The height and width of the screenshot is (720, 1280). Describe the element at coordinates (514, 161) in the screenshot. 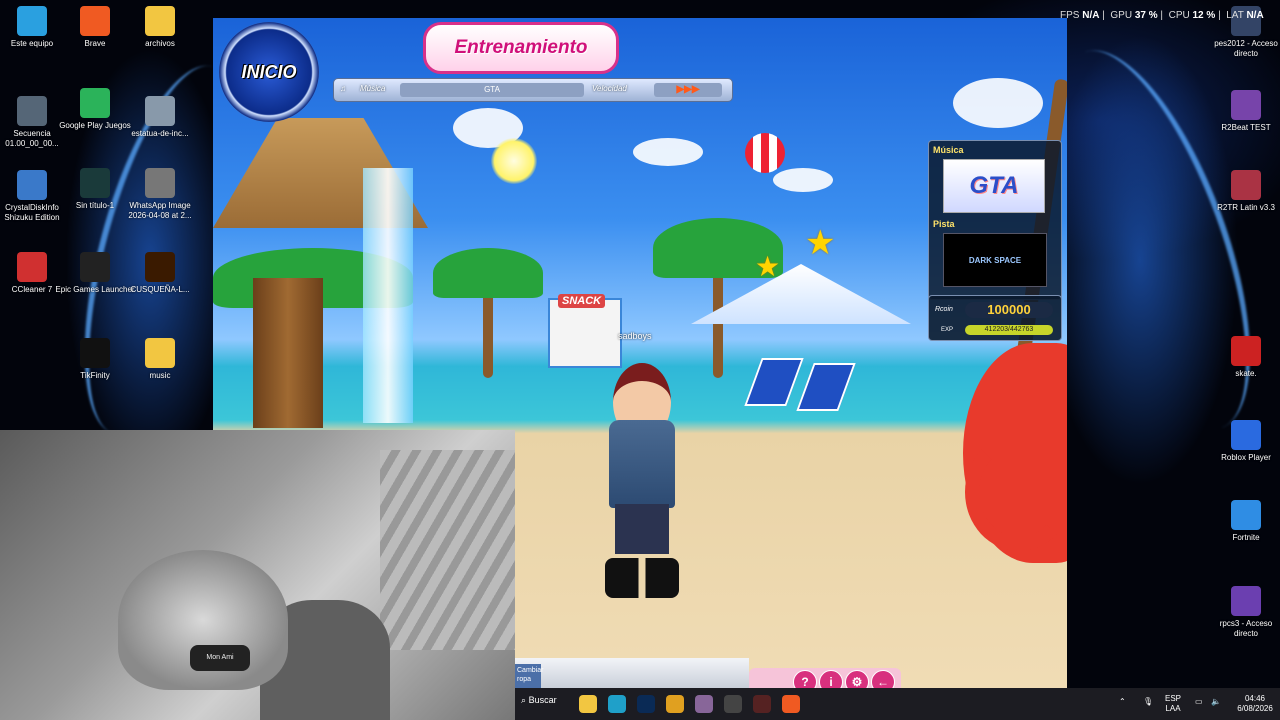

I see `sun` at that location.